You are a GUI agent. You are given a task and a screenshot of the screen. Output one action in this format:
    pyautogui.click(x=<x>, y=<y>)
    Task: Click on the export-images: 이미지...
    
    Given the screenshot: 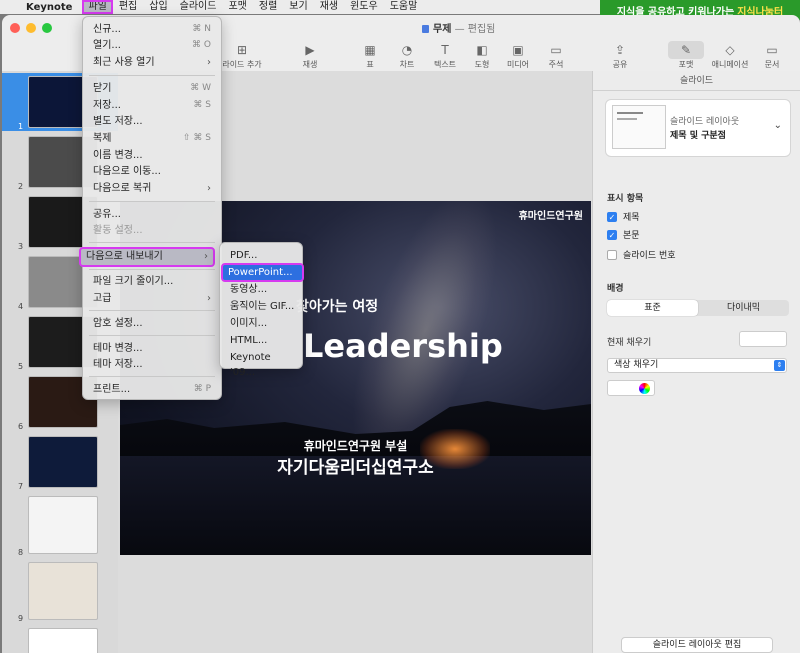 What is the action you would take?
    pyautogui.click(x=261, y=323)
    